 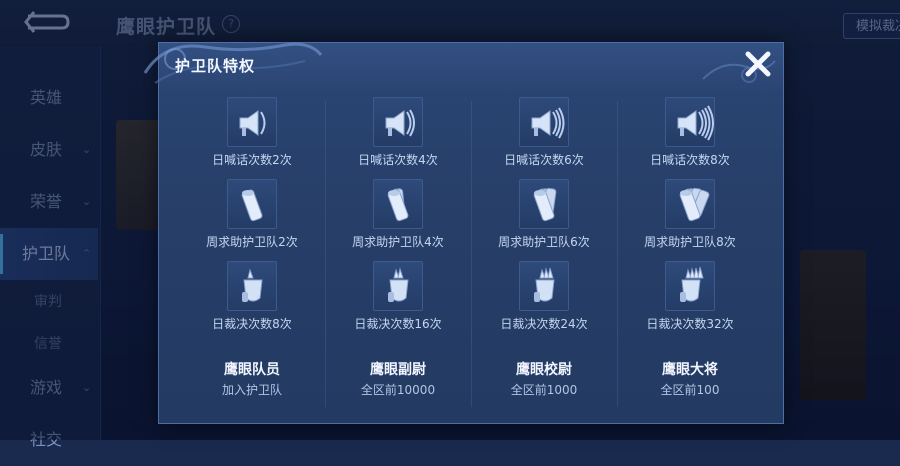 I want to click on perk-label: 日裁决次数24次, so click(x=544, y=324).